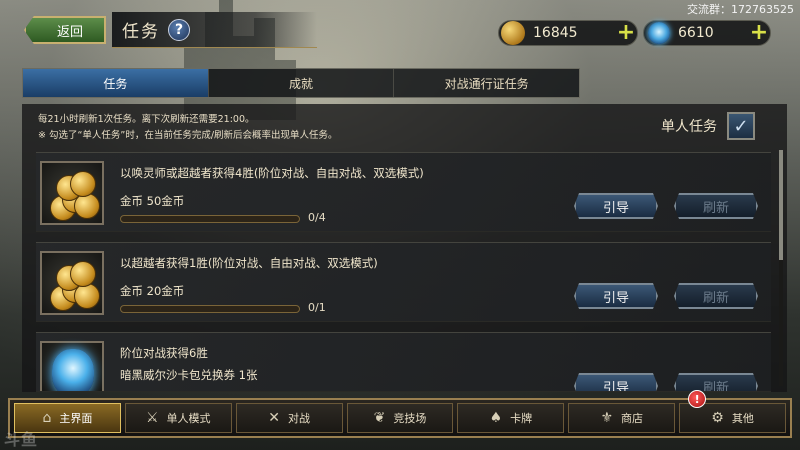 The image size is (800, 450). I want to click on nav-label: 商店, so click(632, 418).